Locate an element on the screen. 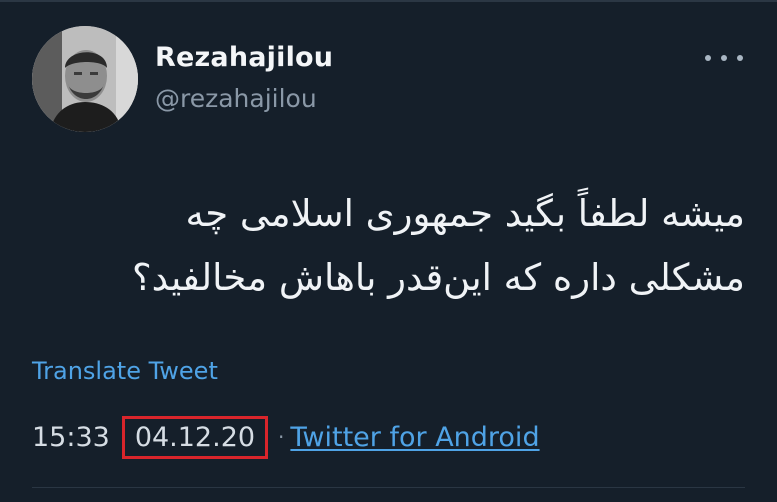 This screenshot has height=502, width=777. tweet-source-link: Twitter for Android is located at coordinates (414, 437).